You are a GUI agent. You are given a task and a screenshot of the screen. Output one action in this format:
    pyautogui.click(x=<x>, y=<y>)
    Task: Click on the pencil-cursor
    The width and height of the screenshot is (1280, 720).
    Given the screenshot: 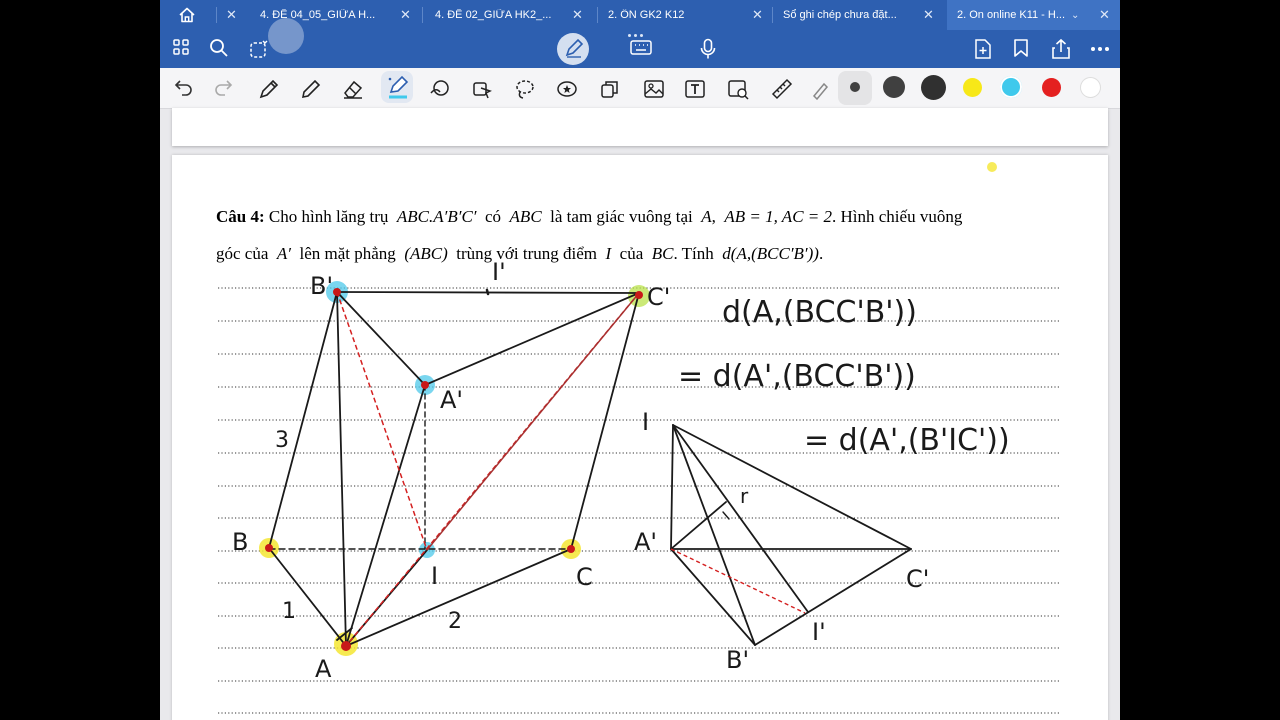 What is the action you would take?
    pyautogui.click(x=992, y=167)
    